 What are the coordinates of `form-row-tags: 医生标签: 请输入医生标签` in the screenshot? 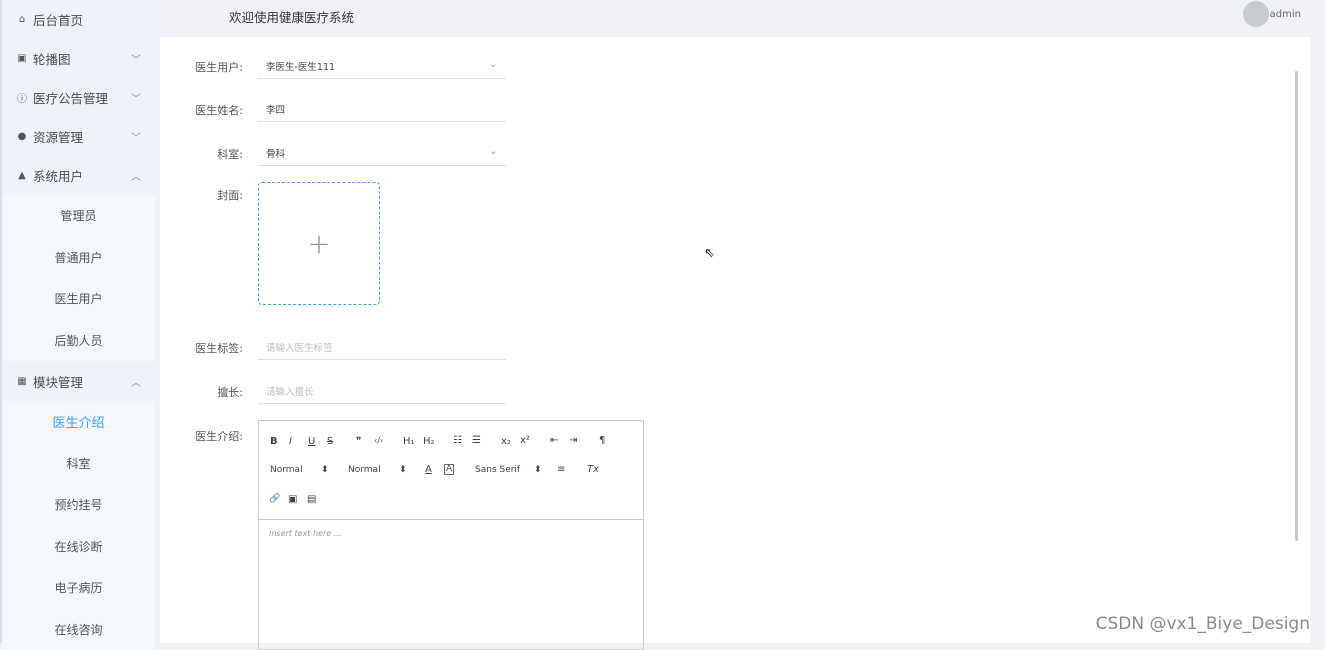 It's located at (420, 347).